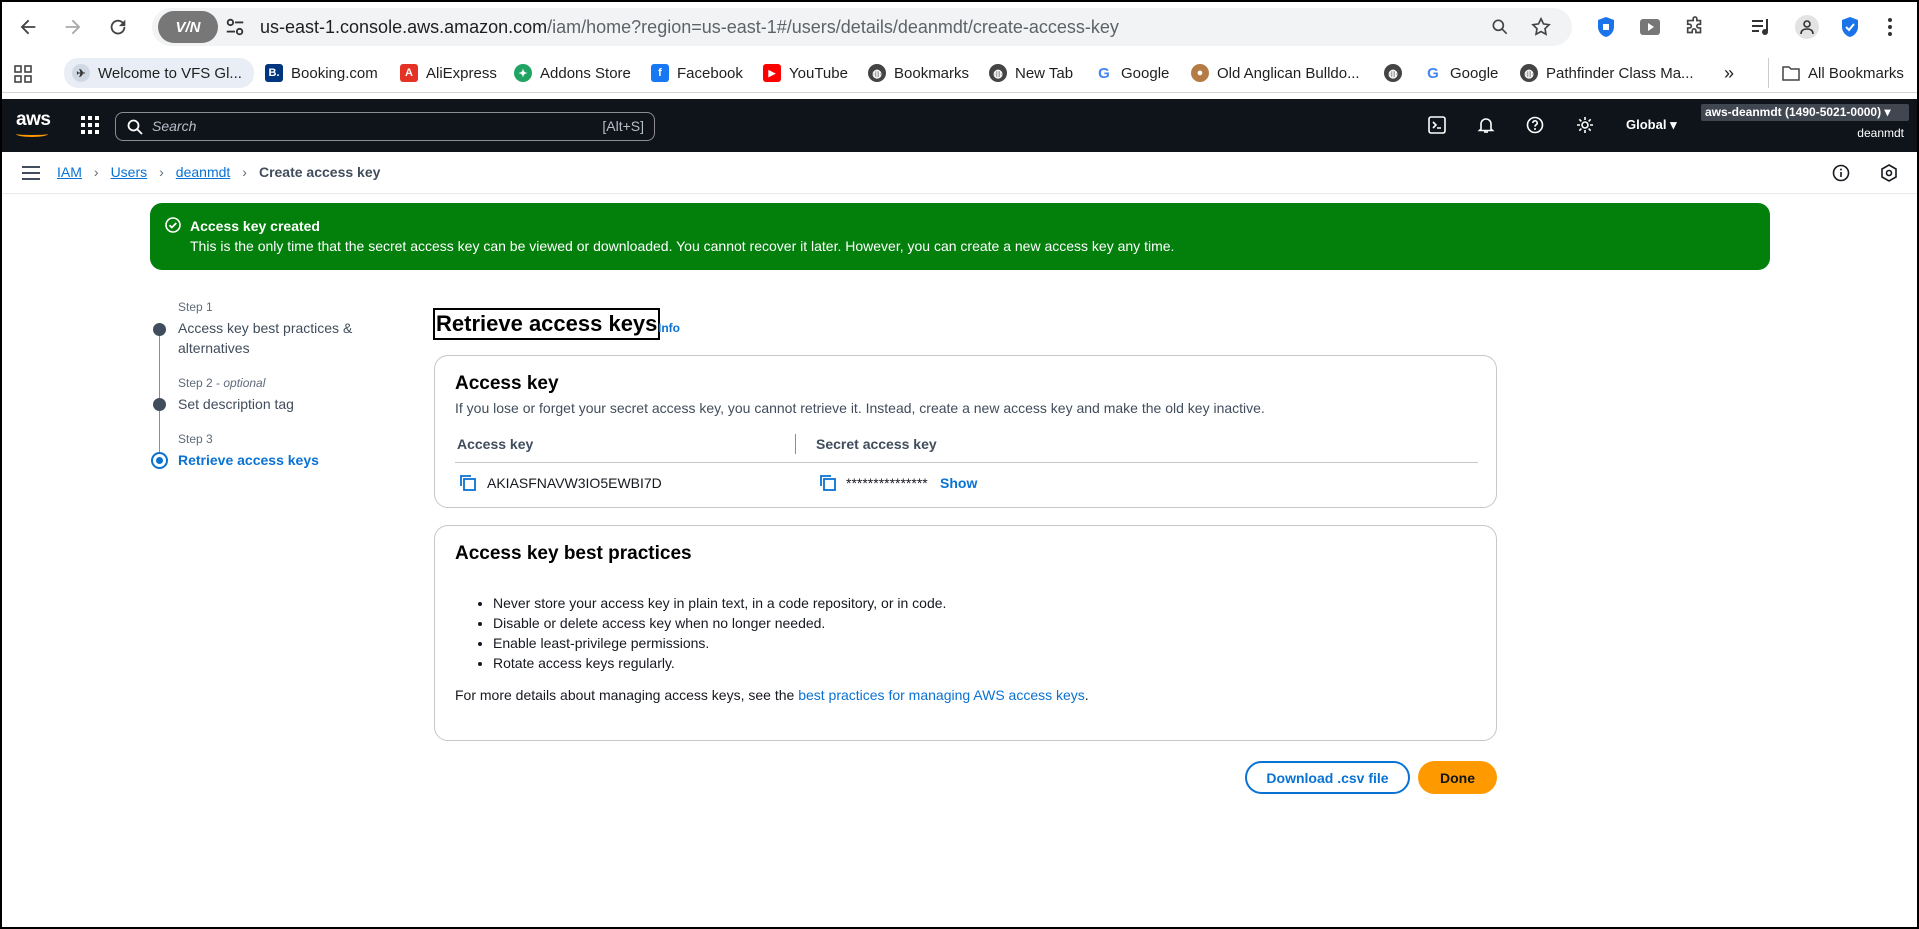  Describe the element at coordinates (574, 483) in the screenshot. I see `access-key-value: AKIASFNAVW3IO5EWBI7D` at that location.